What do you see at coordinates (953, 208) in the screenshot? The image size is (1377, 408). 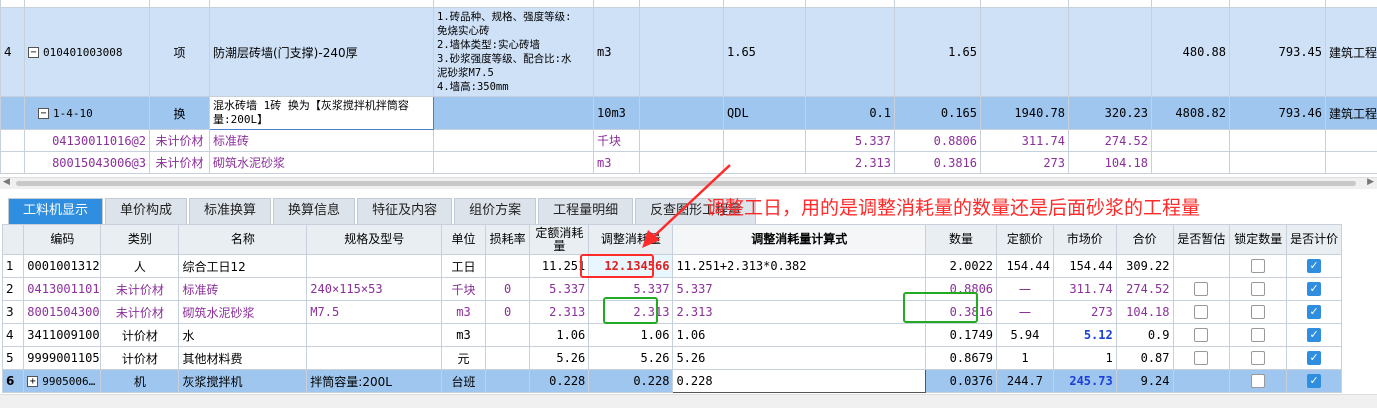 I see `annotation-text: 调整工日，用的是调整消耗量的数量还是后面砂浆的工程量` at bounding box center [953, 208].